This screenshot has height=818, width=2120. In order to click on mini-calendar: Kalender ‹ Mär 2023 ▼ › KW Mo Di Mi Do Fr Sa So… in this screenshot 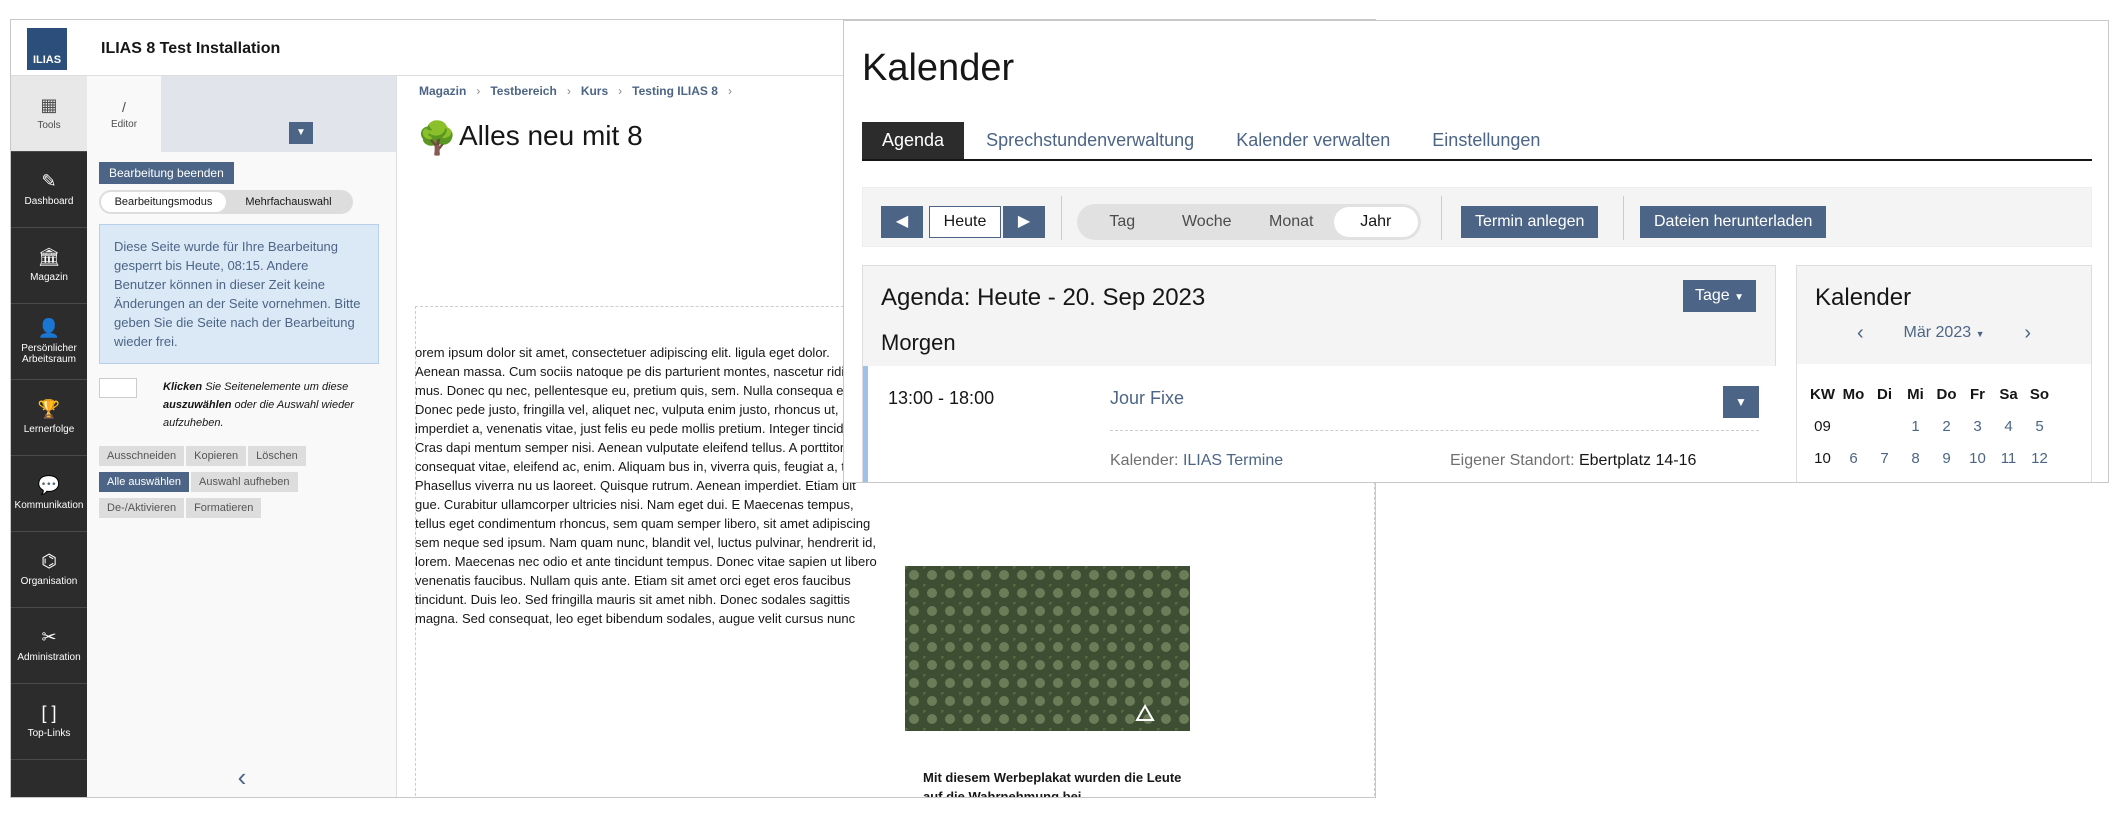, I will do `click(1944, 373)`.